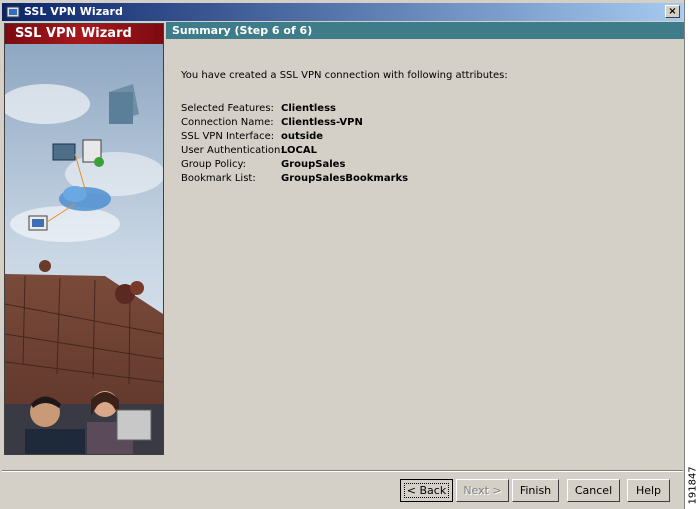 This screenshot has height=509, width=700. I want to click on title-bar: SSL VPN Wizard ×, so click(342, 12).